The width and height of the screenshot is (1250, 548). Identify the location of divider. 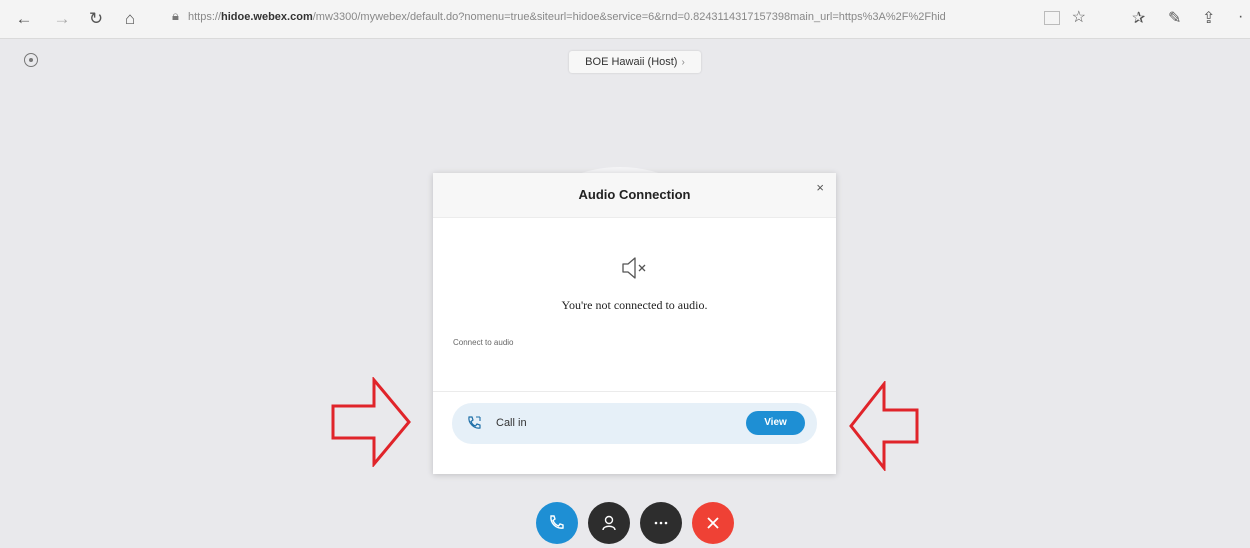
(634, 391).